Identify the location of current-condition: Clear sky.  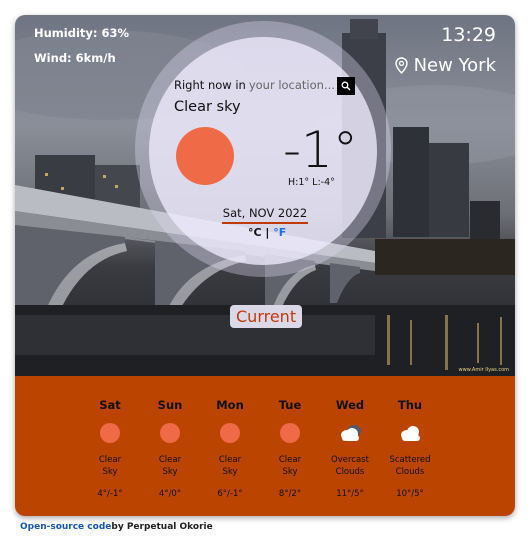
(207, 107).